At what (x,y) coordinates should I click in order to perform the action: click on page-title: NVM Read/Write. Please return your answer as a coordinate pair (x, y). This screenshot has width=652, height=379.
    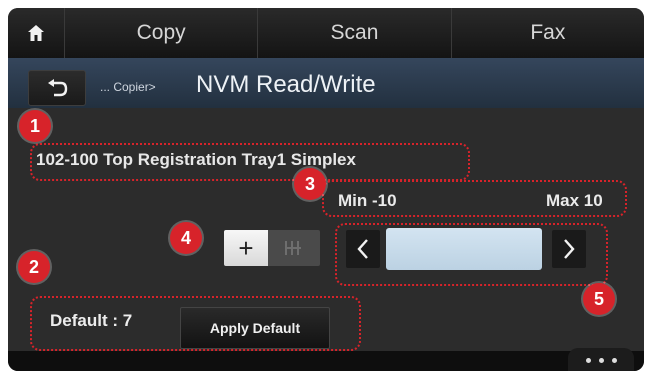
    Looking at the image, I should click on (286, 84).